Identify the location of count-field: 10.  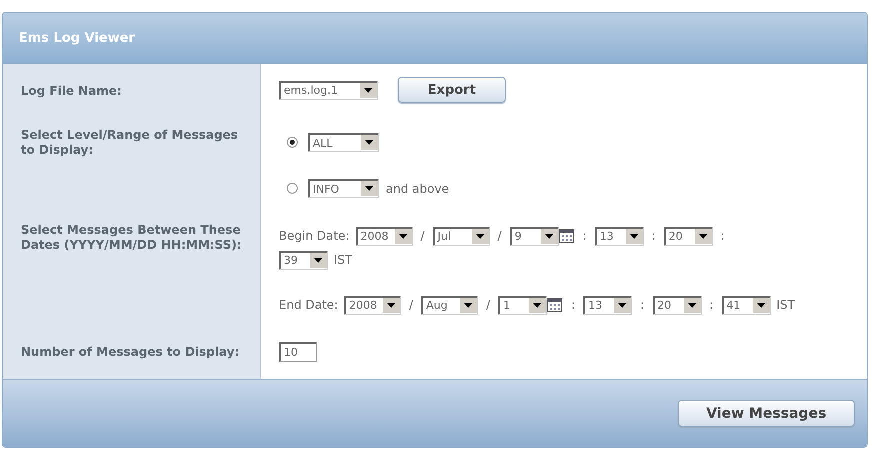
(298, 352).